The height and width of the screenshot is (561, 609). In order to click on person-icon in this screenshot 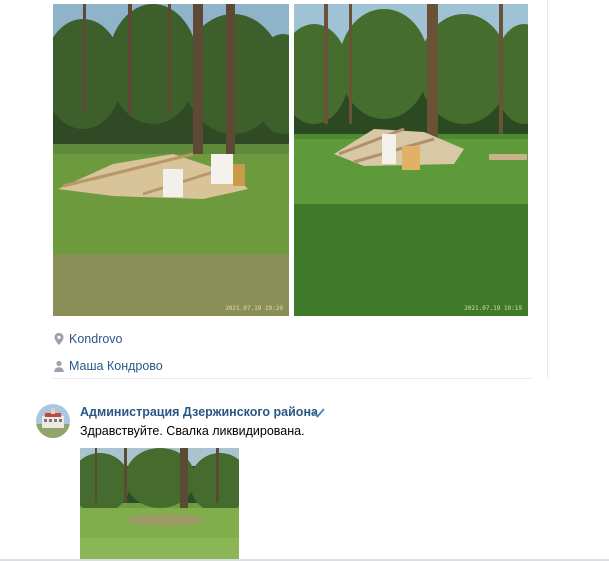, I will do `click(59, 366)`.